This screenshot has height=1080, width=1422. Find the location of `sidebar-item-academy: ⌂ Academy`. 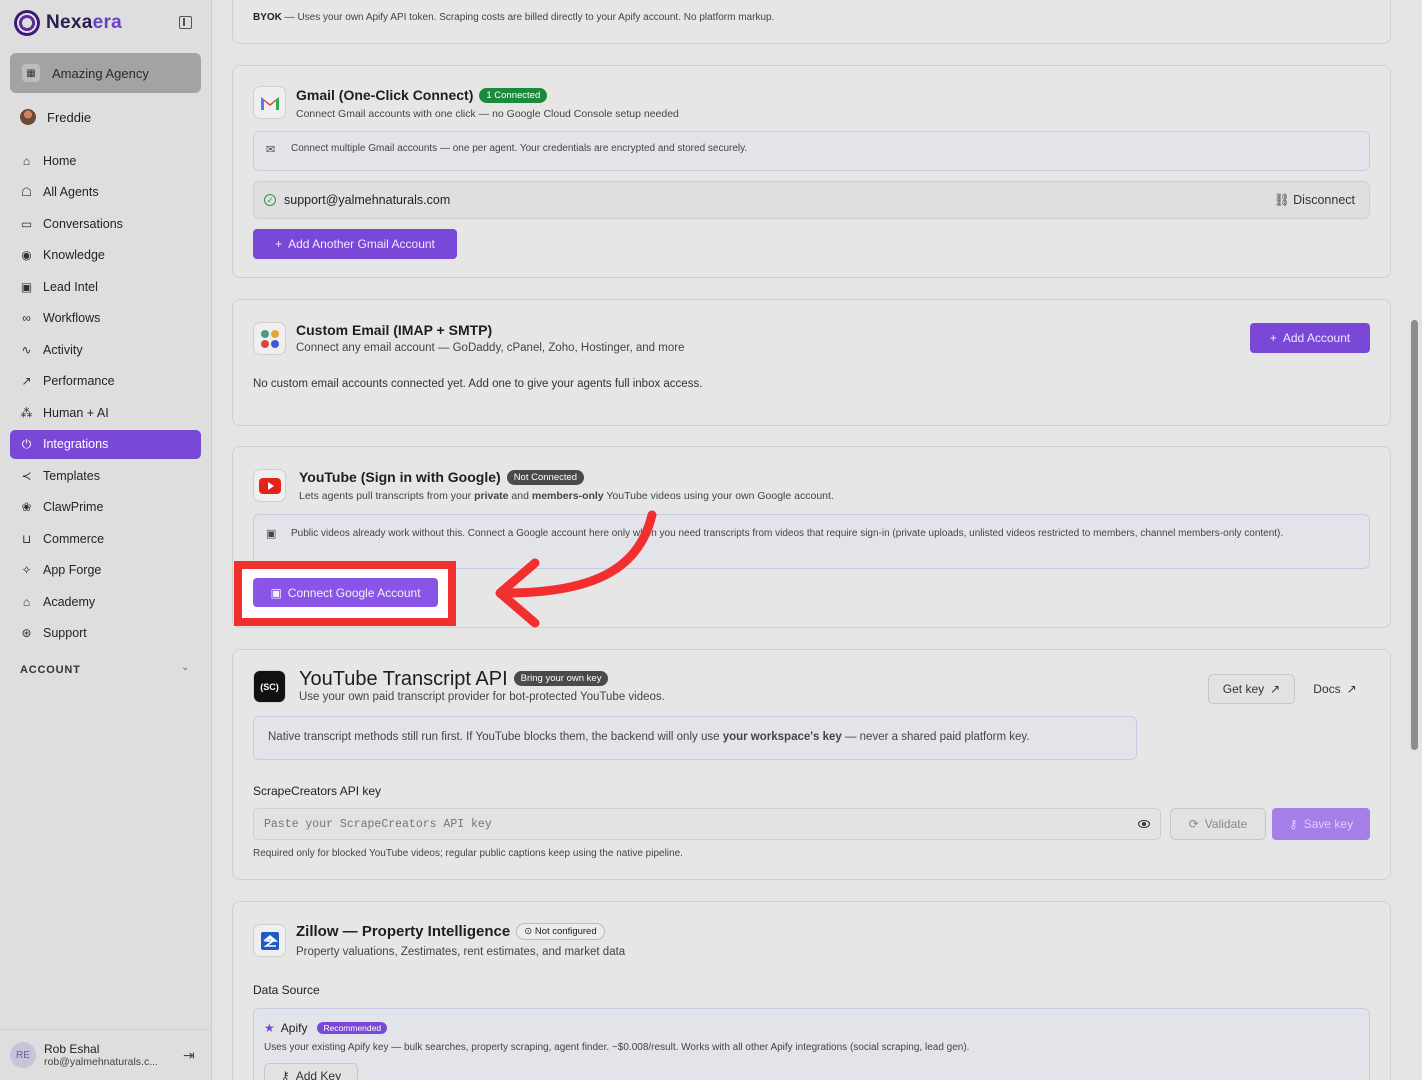

sidebar-item-academy: ⌂ Academy is located at coordinates (105, 602).